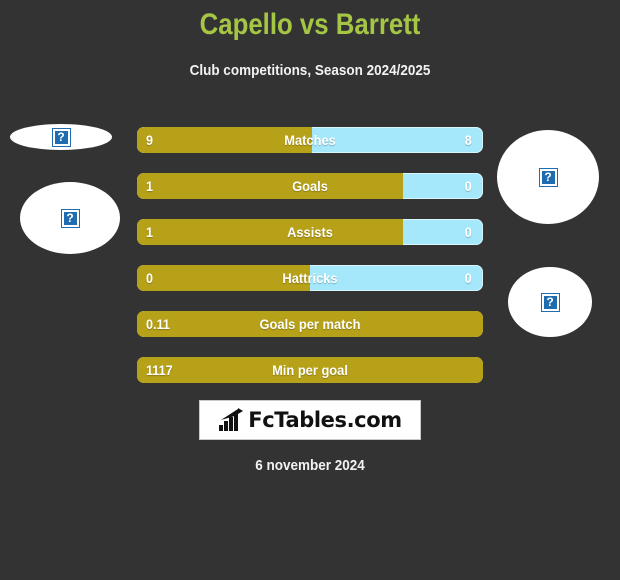 Image resolution: width=620 pixels, height=580 pixels. I want to click on stat-row: 0.11 Goals per match, so click(310, 324).